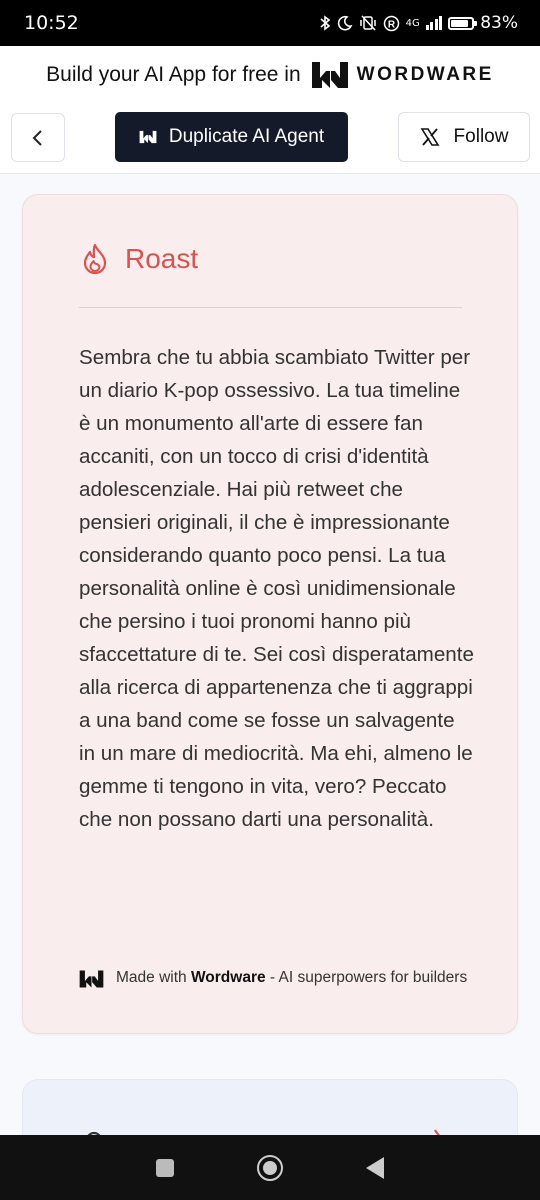 The width and height of the screenshot is (540, 1200). I want to click on home-button, so click(269, 1167).